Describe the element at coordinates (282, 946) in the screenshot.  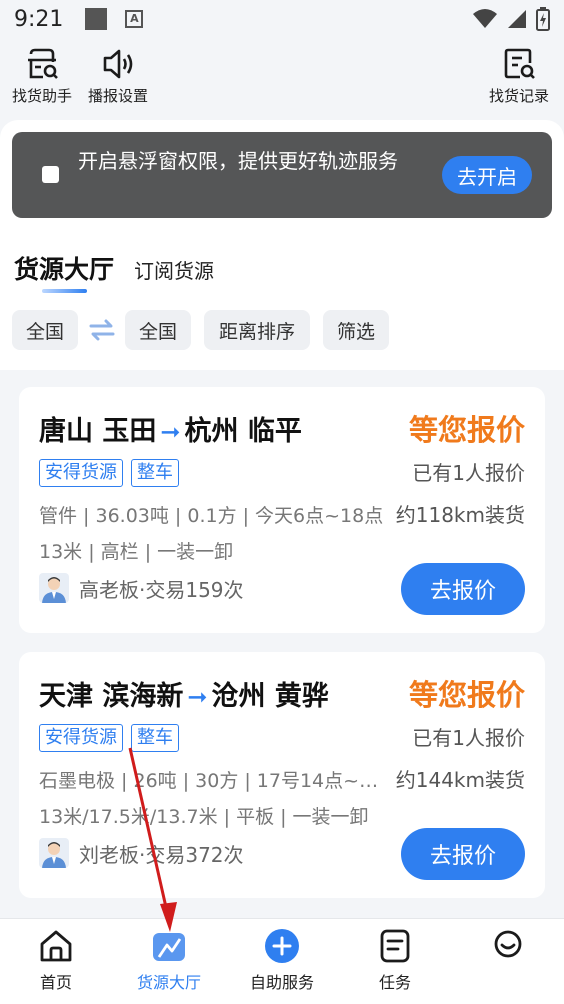
I see `plus-circle-icon` at that location.